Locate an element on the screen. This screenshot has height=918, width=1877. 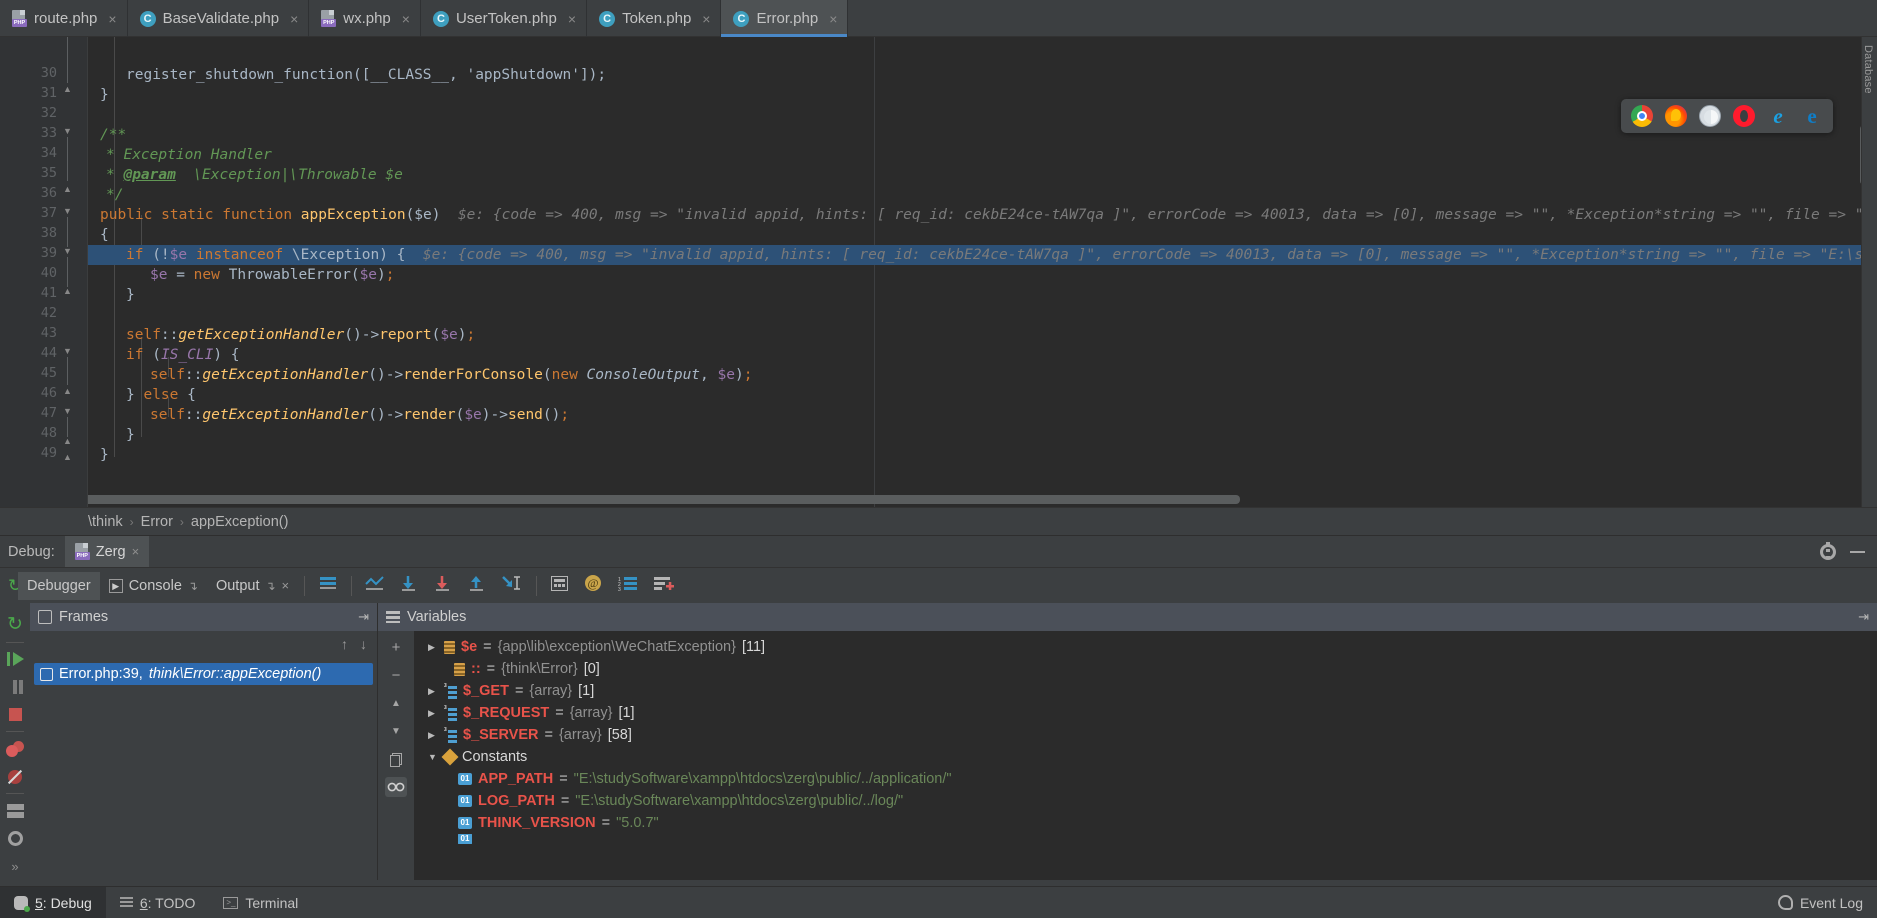
frames-nav: ↑ ↓ is located at coordinates (354, 644).